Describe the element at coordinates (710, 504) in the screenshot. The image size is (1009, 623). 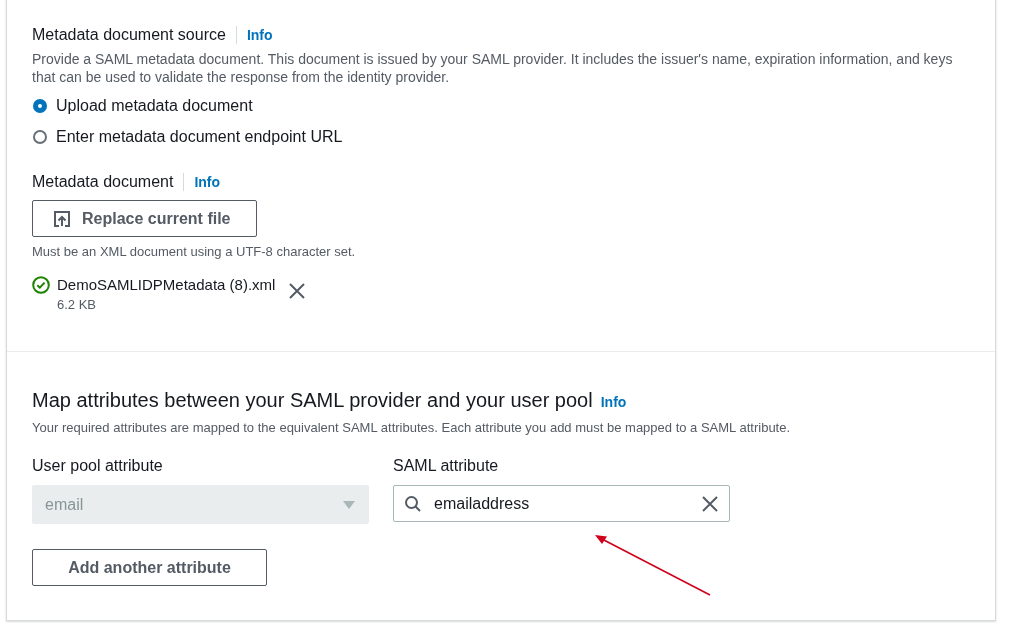
I see `clear-icon` at that location.